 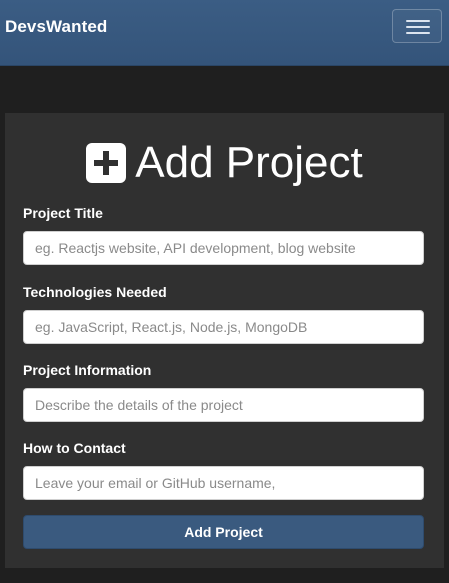 I want to click on project-information-label: Project Information, so click(x=87, y=370).